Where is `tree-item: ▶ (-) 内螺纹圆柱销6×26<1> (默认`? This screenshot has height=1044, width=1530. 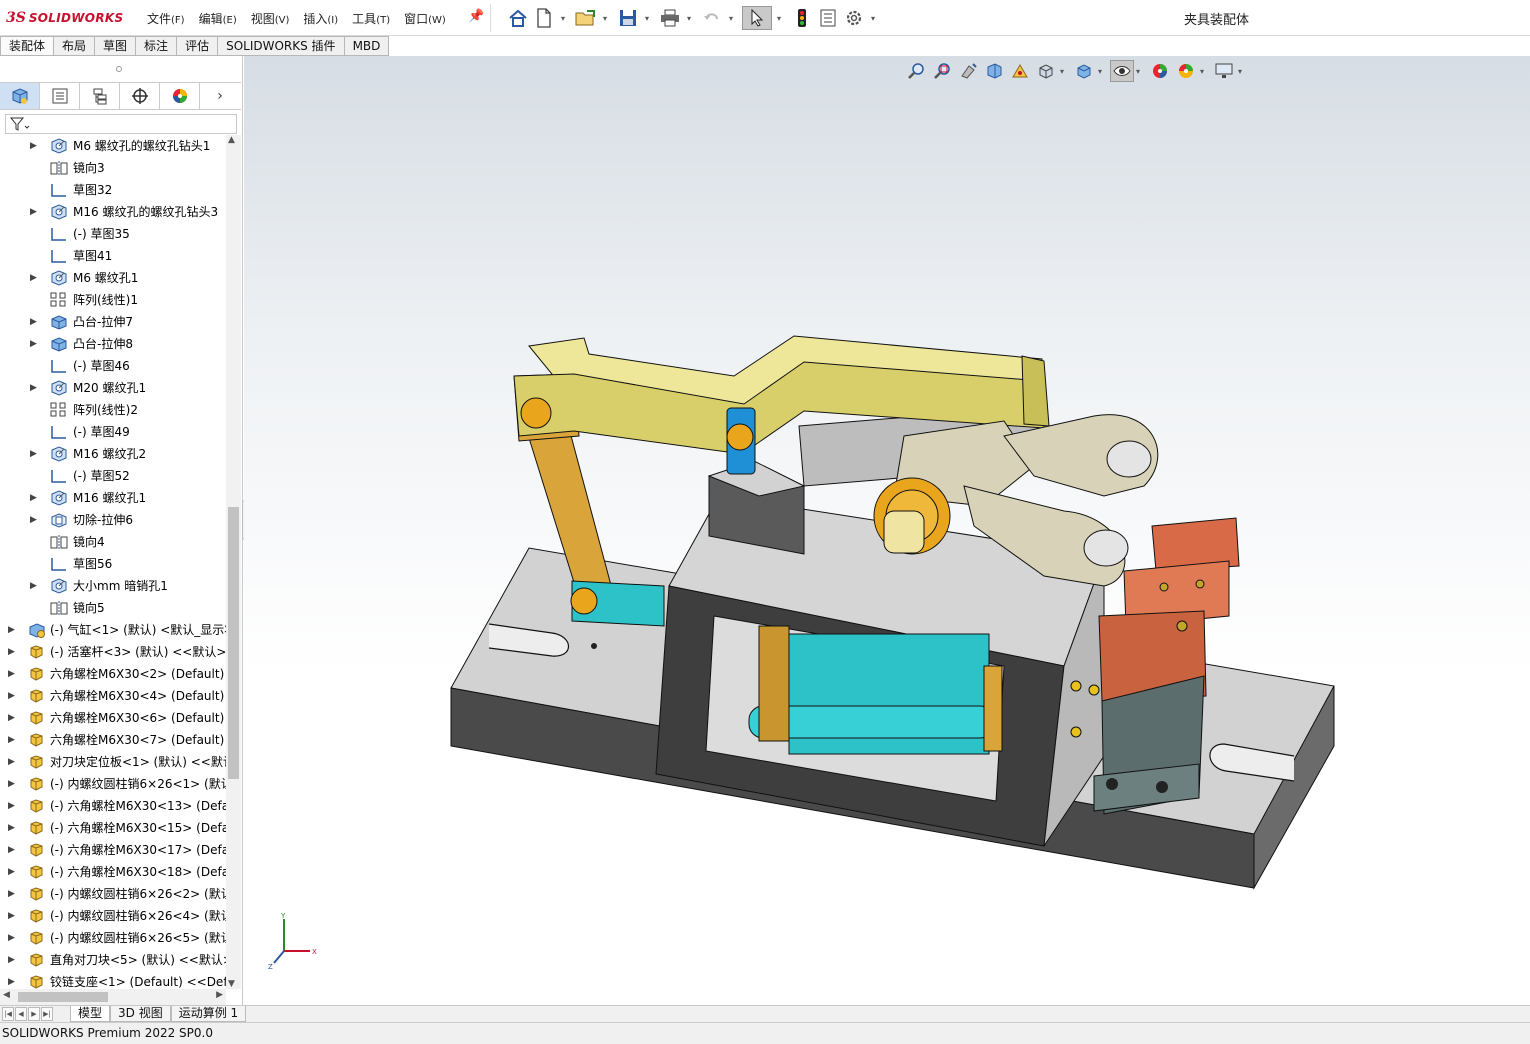 tree-item: ▶ (-) 内螺纹圆柱销6×26<1> (默认 is located at coordinates (113, 784).